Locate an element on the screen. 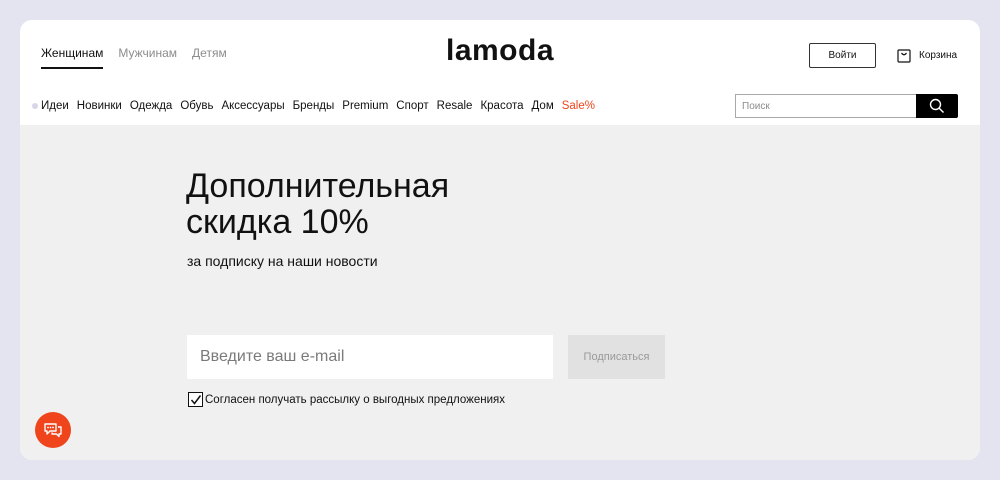  search-button is located at coordinates (937, 106).